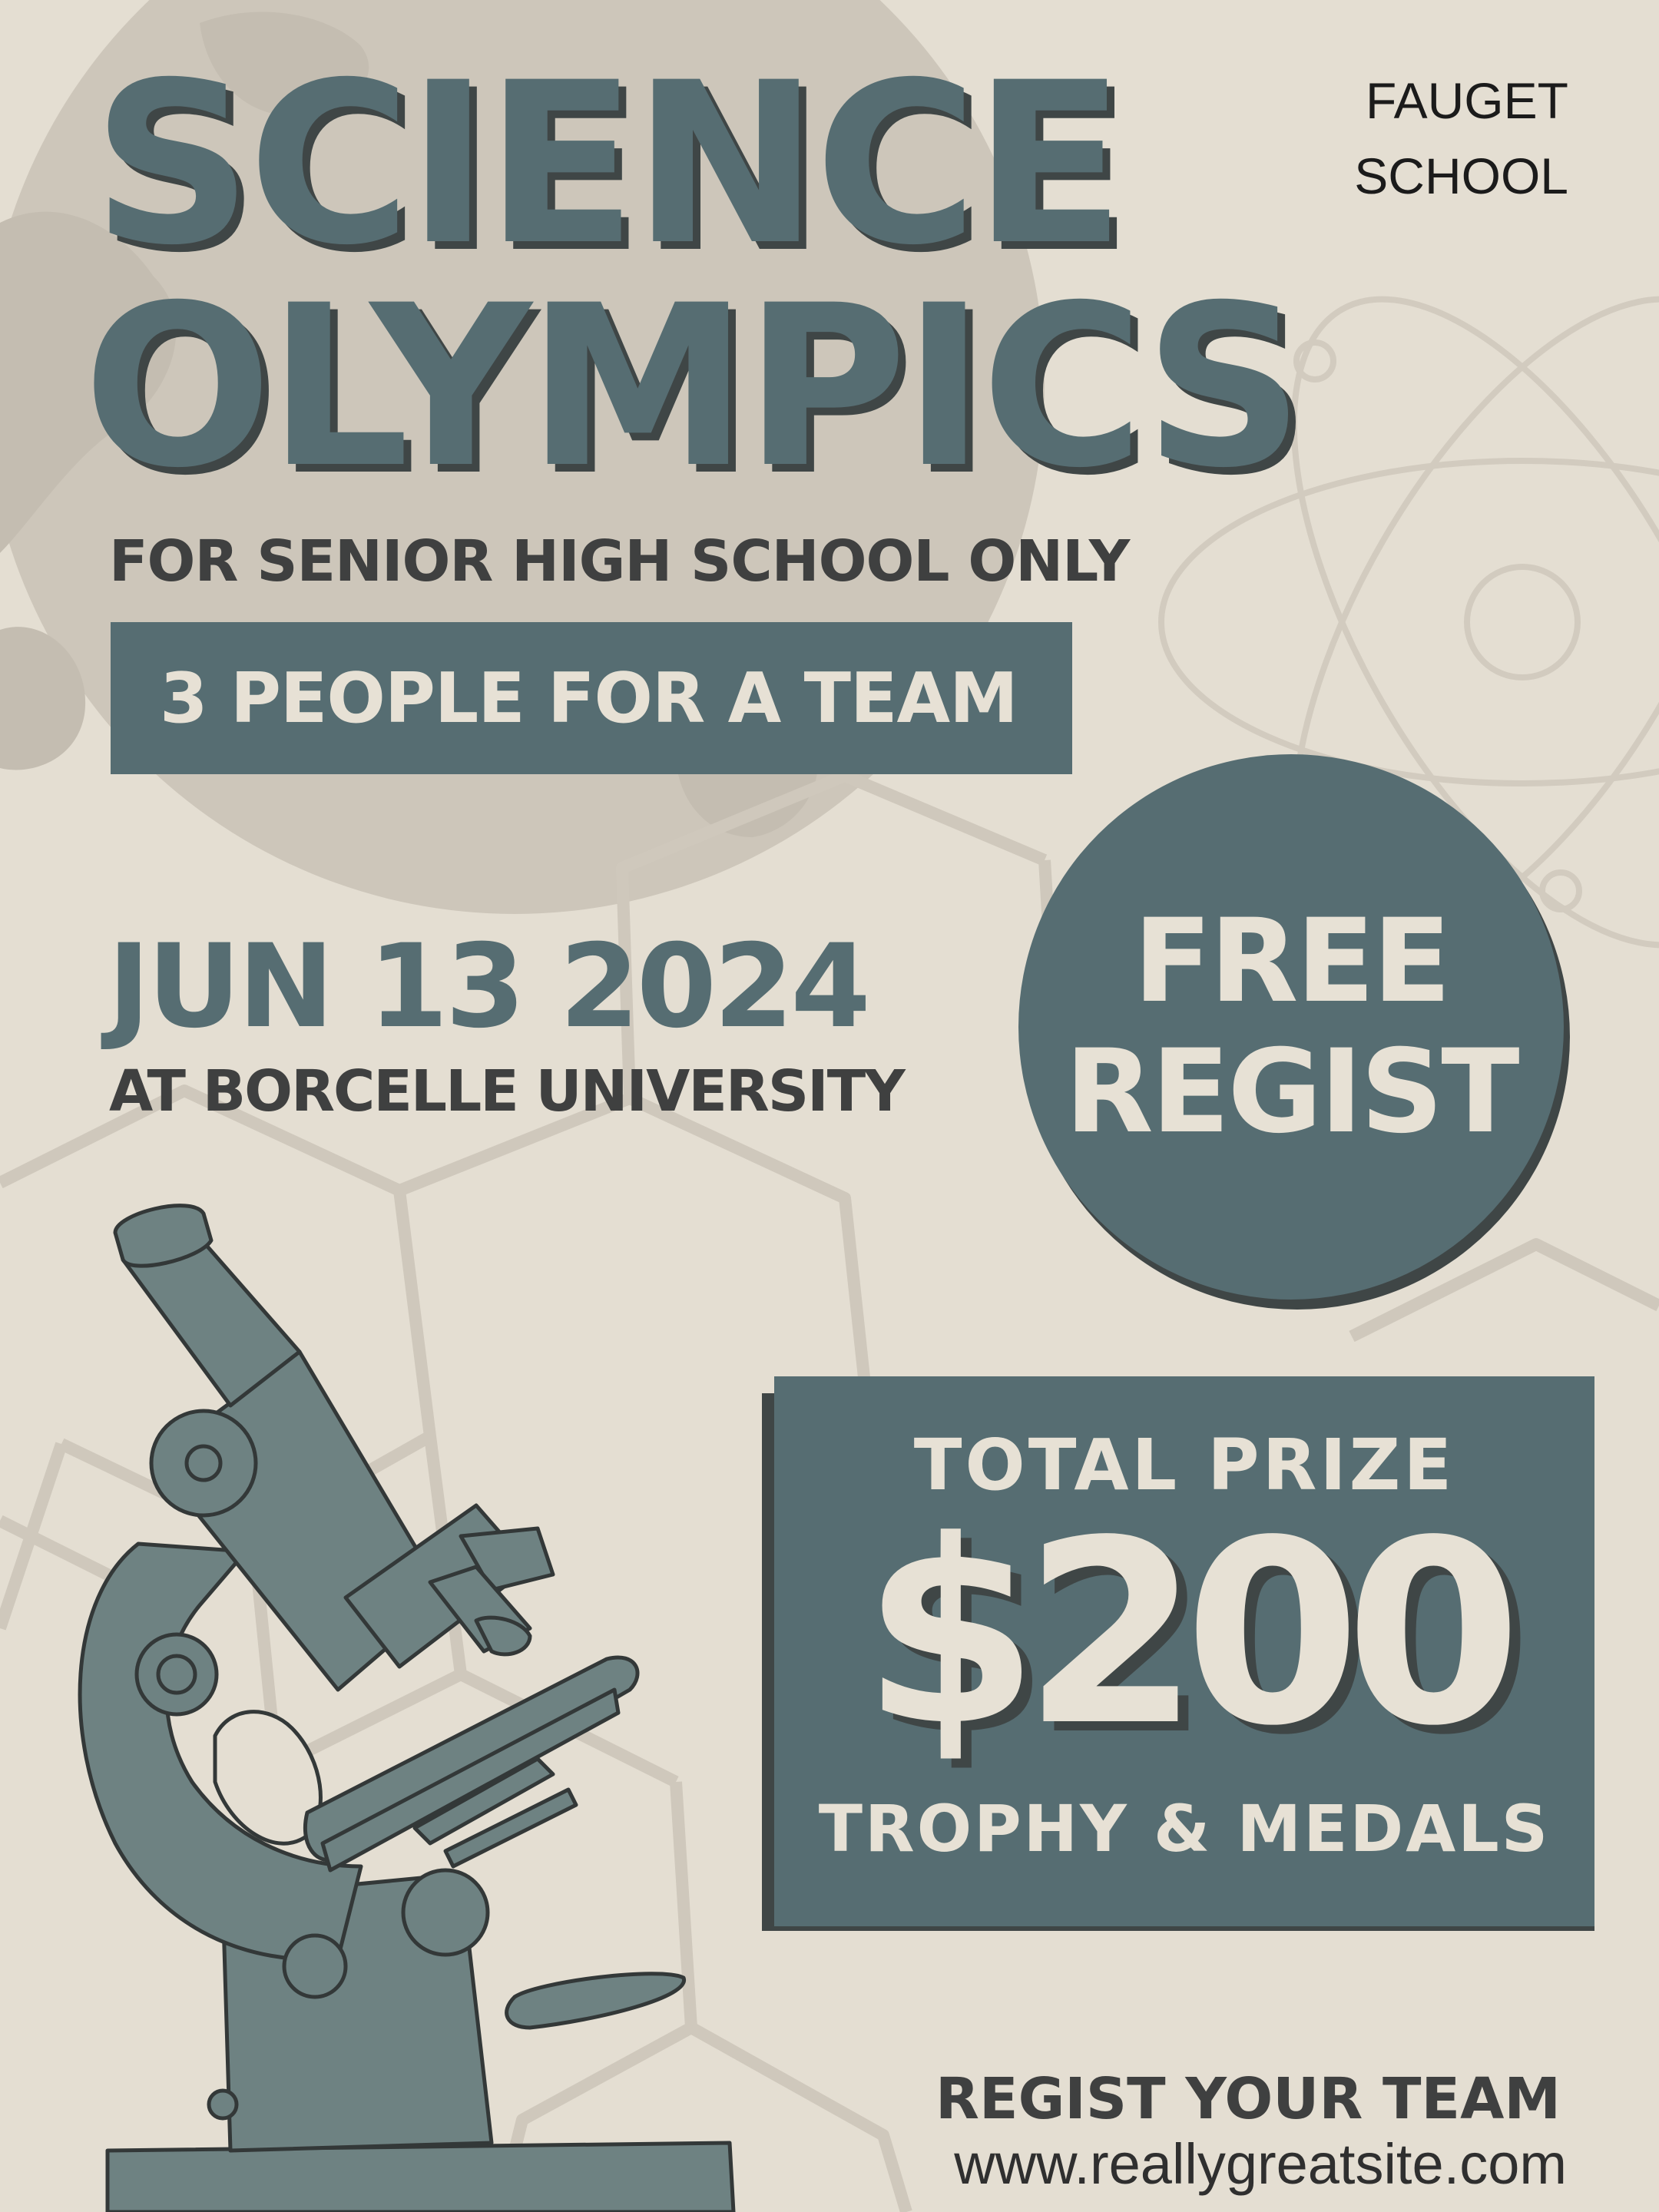 This screenshot has width=1659, height=2212. I want to click on school-name: FAUGET SCHOOL, so click(1437, 138).